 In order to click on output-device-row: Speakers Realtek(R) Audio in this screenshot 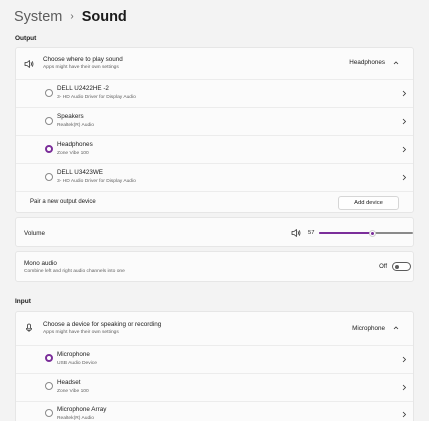, I will do `click(214, 121)`.